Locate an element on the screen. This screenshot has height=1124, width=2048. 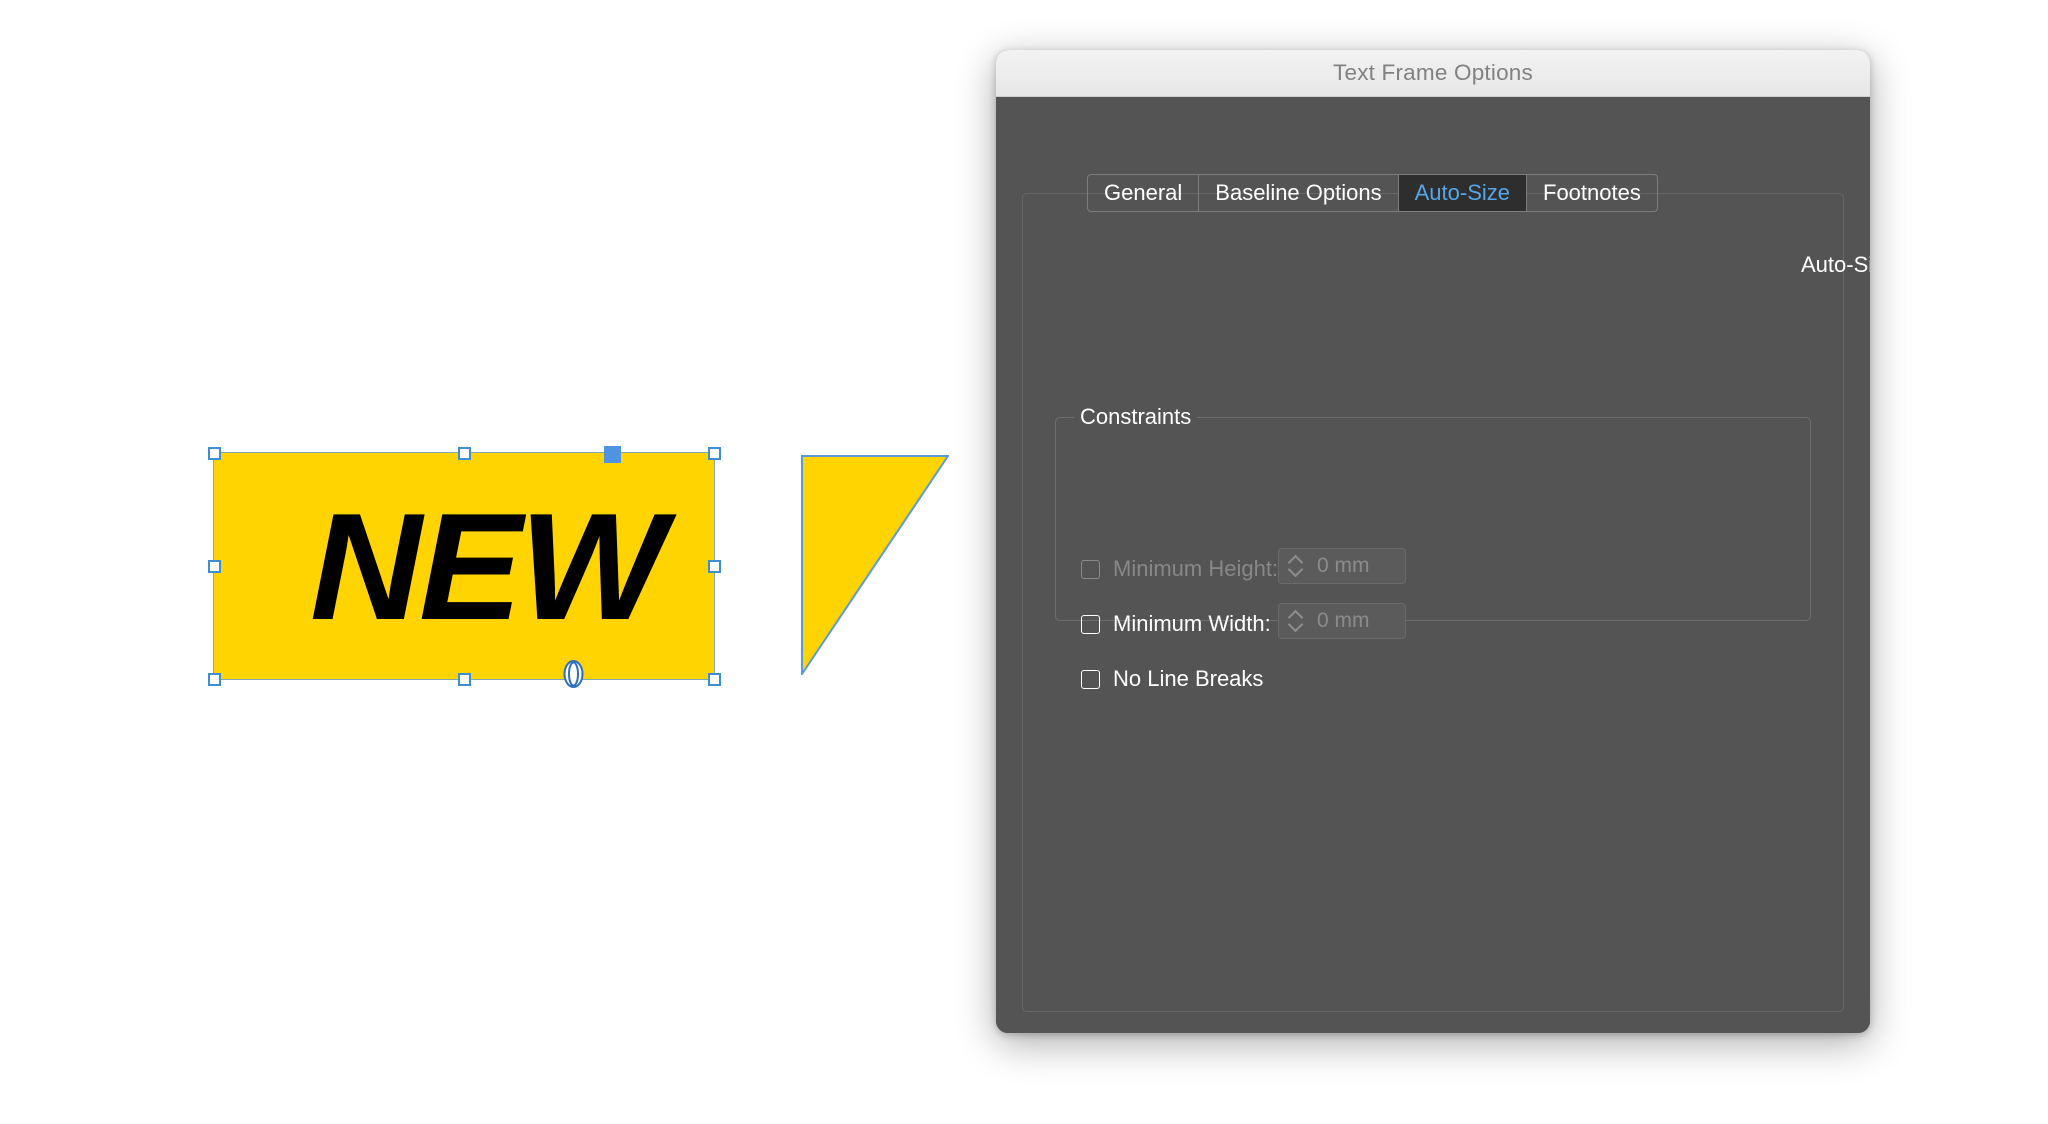
minimum-width-field: 0 mm is located at coordinates (1342, 621).